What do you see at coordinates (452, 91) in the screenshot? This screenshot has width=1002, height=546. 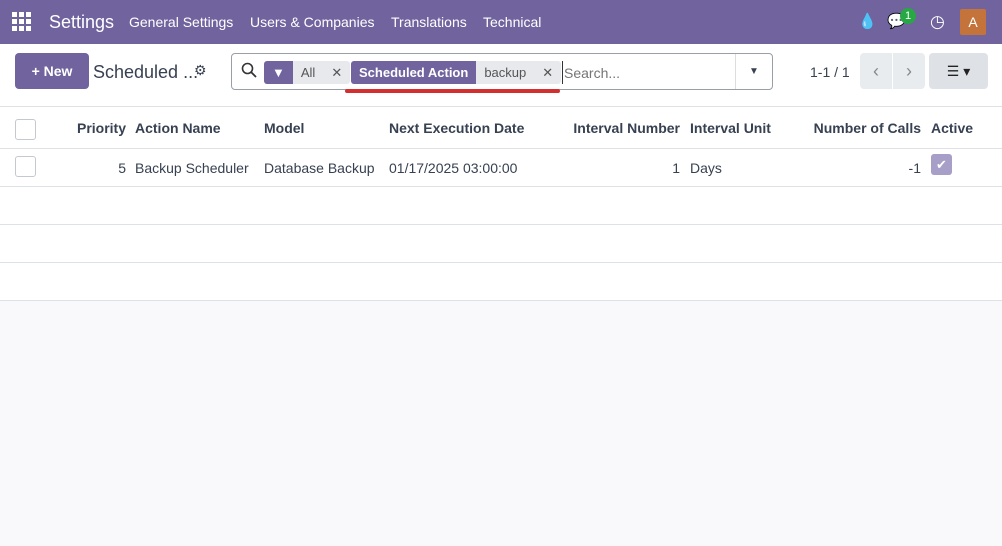 I see `highlight-underline` at bounding box center [452, 91].